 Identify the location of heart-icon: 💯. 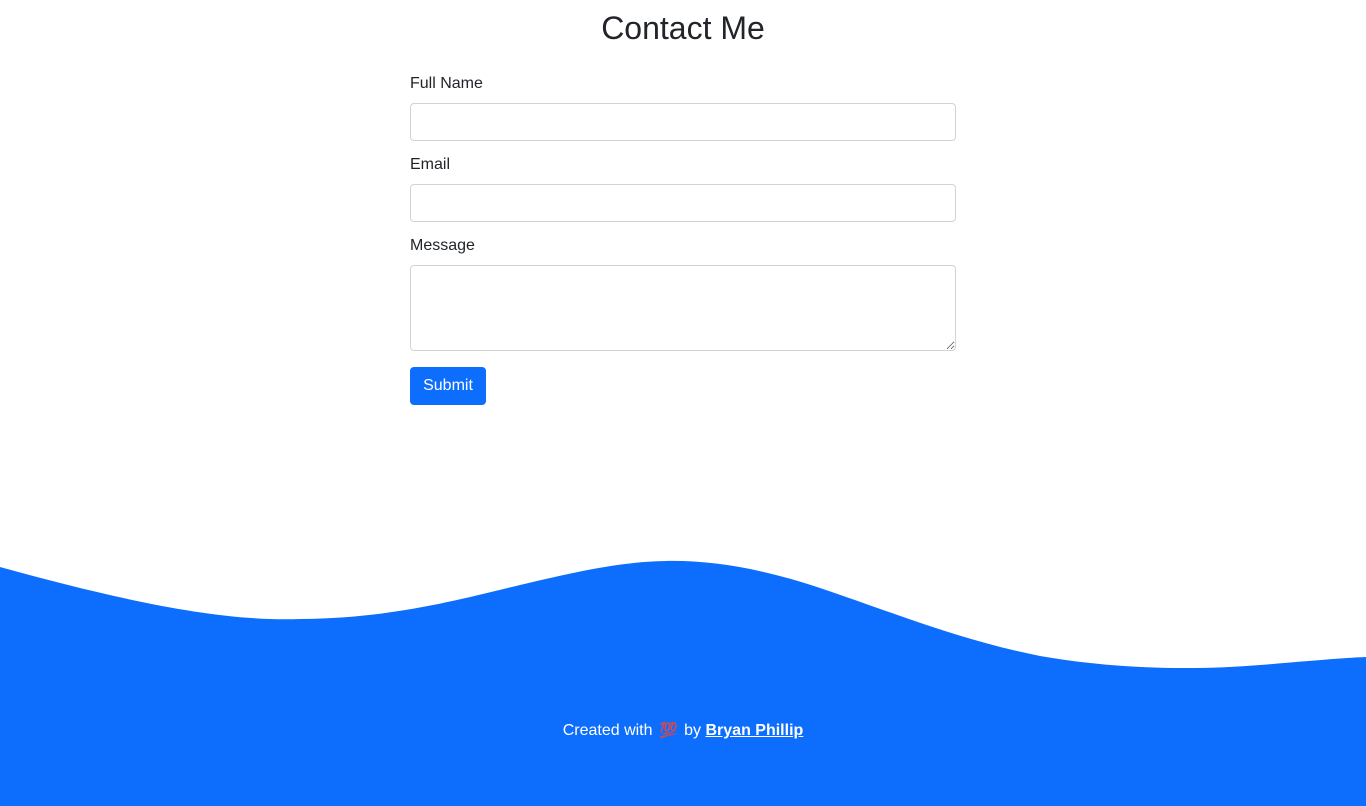
(668, 730).